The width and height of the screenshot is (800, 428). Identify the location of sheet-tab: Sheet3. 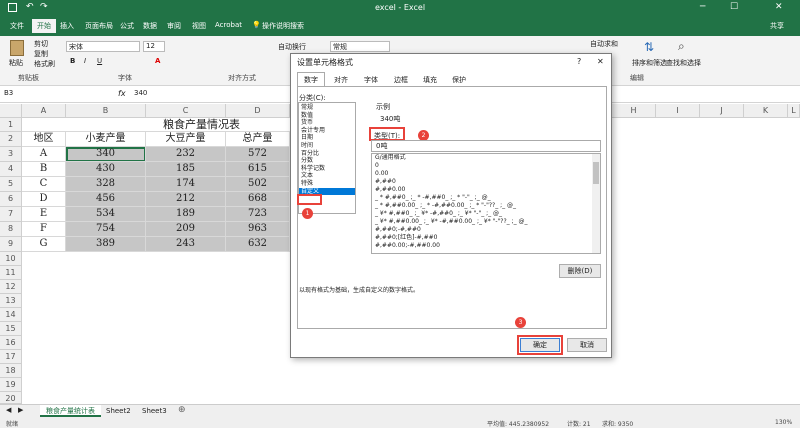
(154, 411).